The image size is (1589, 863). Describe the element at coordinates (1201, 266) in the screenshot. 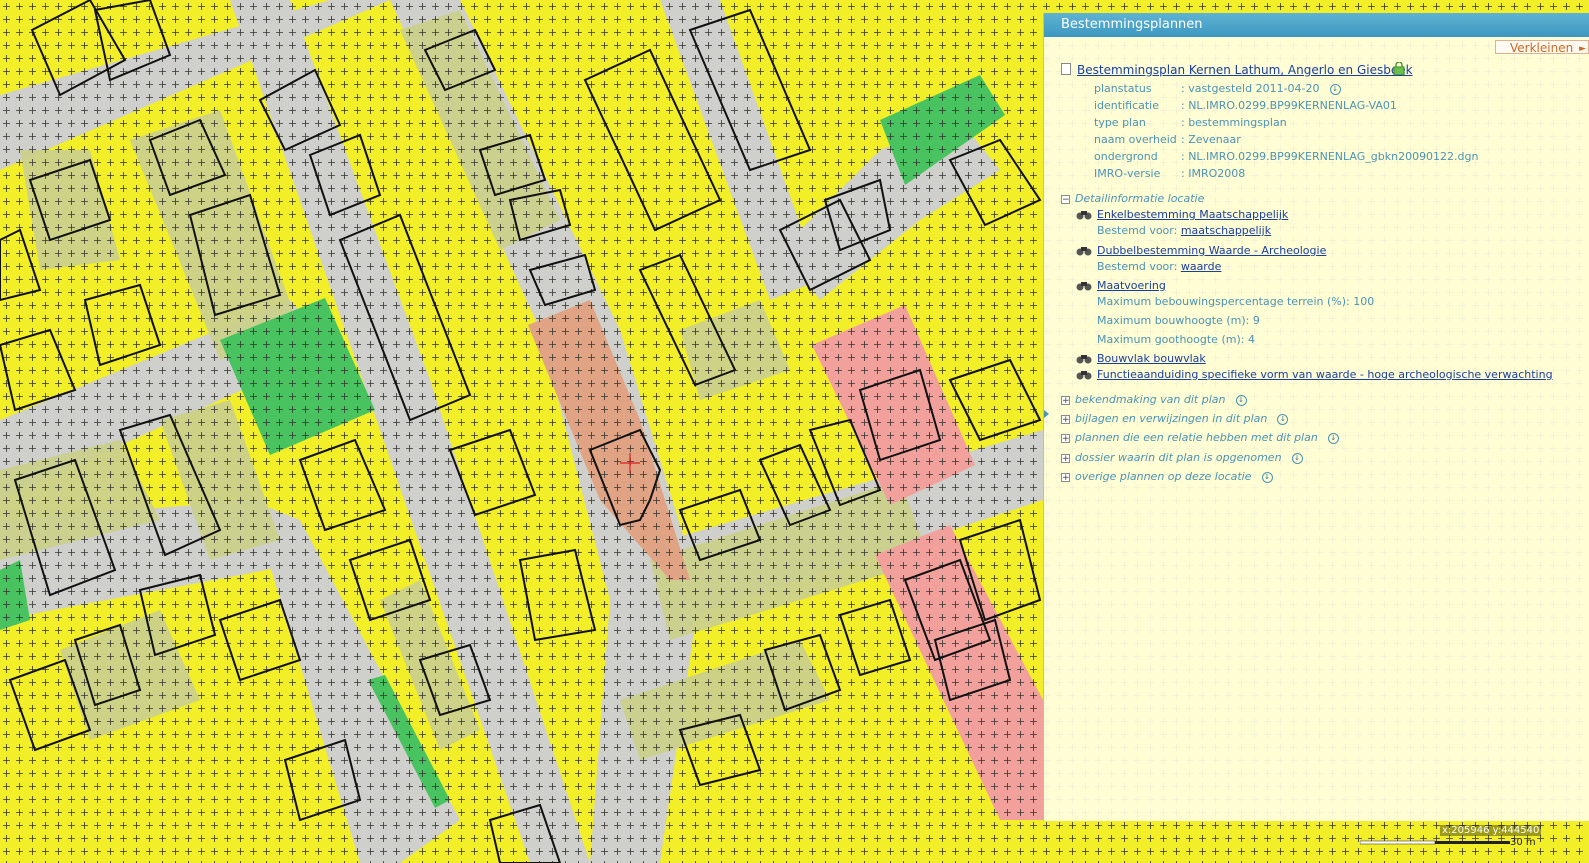

I see `waarde-link: waarde` at that location.